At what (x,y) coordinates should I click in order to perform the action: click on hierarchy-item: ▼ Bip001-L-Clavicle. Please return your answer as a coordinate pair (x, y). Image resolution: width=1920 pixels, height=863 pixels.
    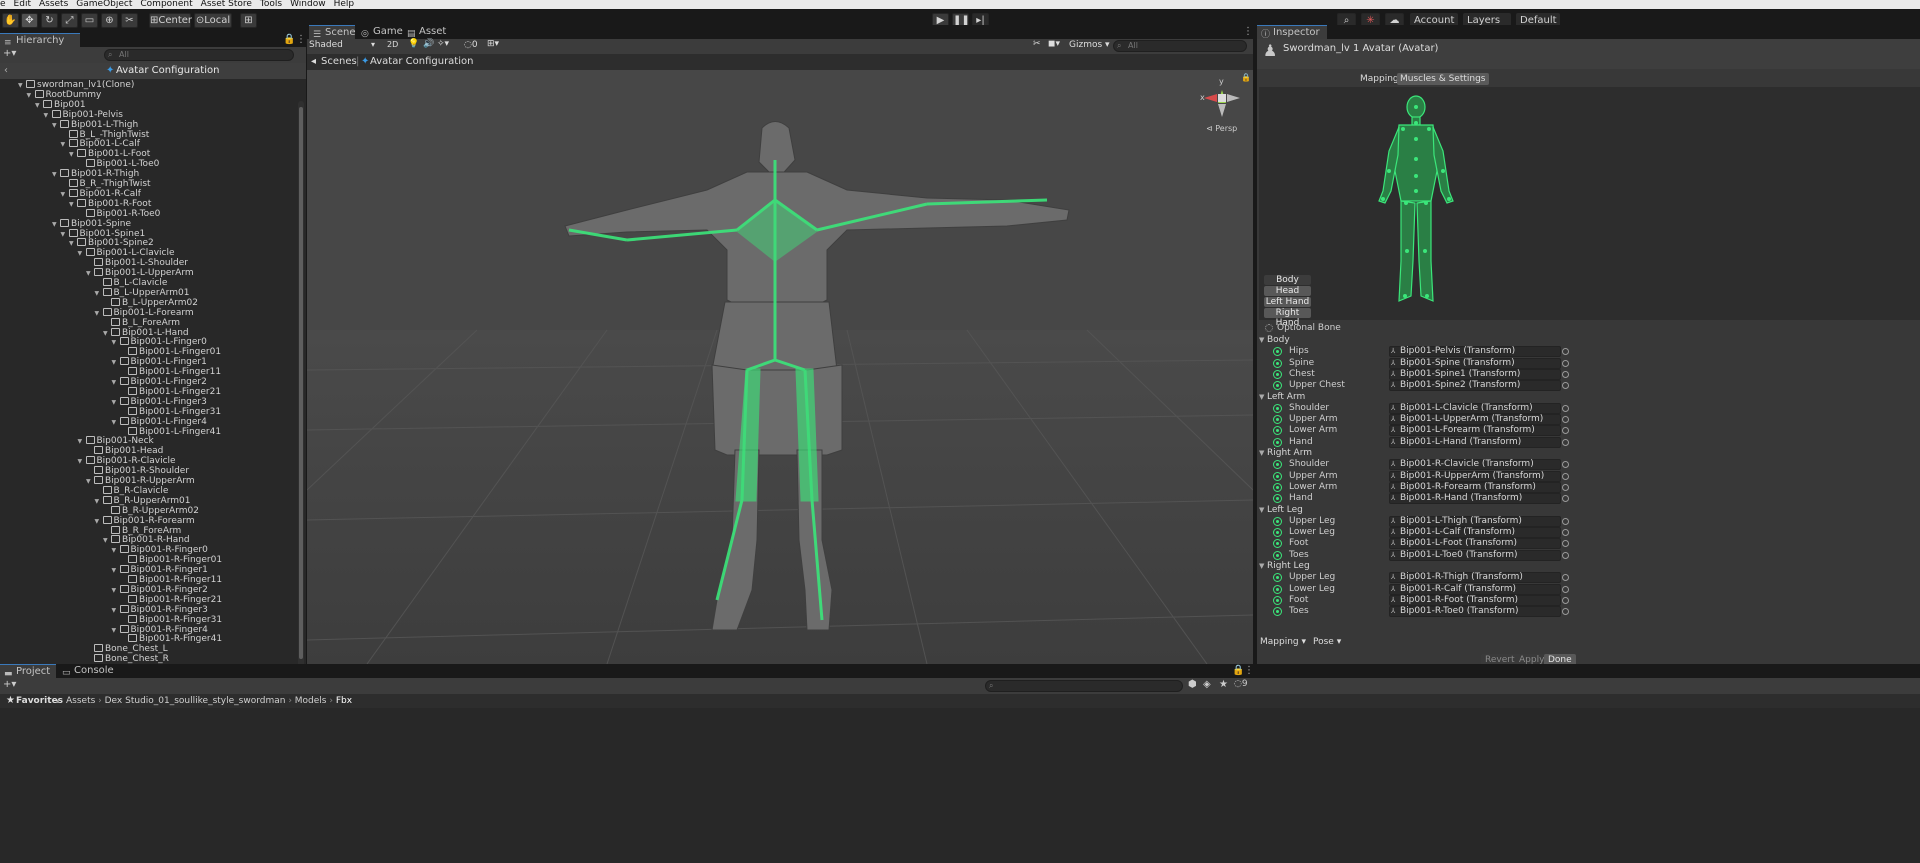
    Looking at the image, I should click on (126, 253).